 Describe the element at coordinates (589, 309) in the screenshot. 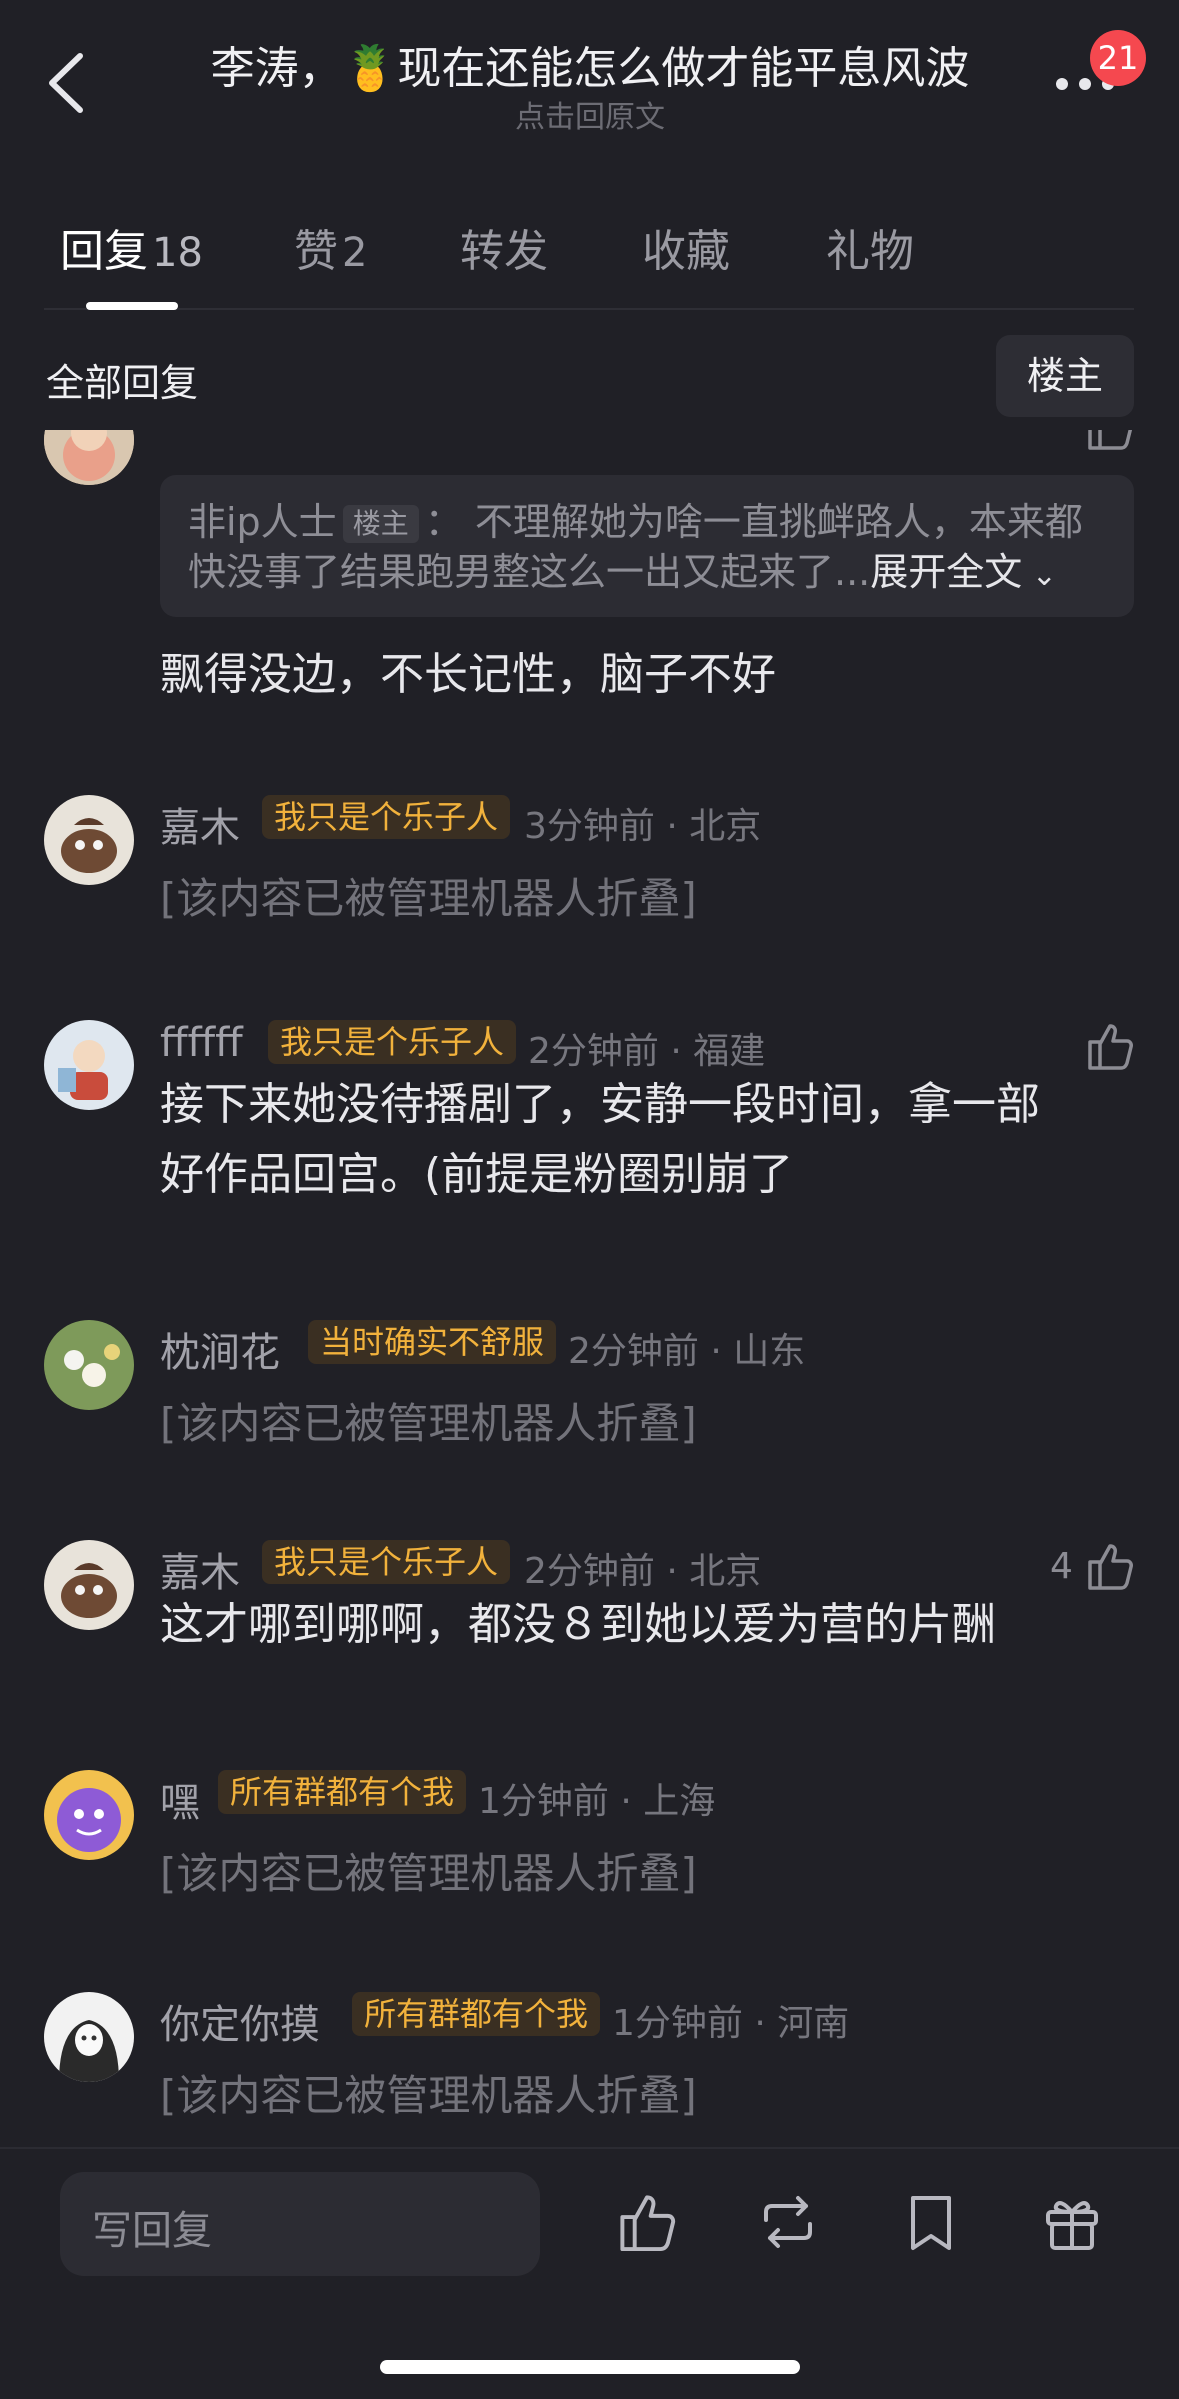

I see `tab-divider` at that location.